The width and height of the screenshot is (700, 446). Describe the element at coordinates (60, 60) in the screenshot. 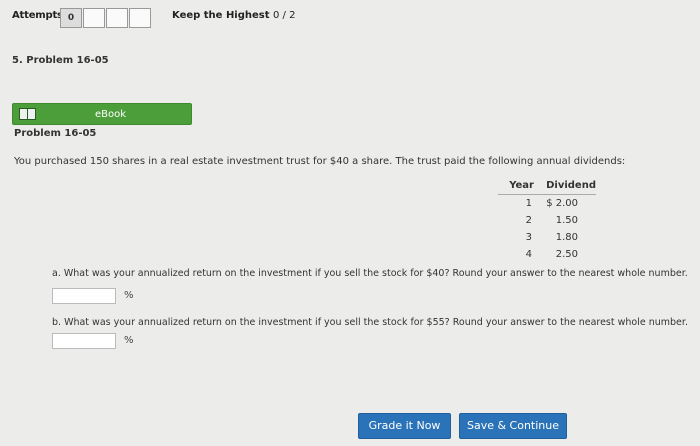

I see `problem-heading: 5. Problem 16-05` at that location.